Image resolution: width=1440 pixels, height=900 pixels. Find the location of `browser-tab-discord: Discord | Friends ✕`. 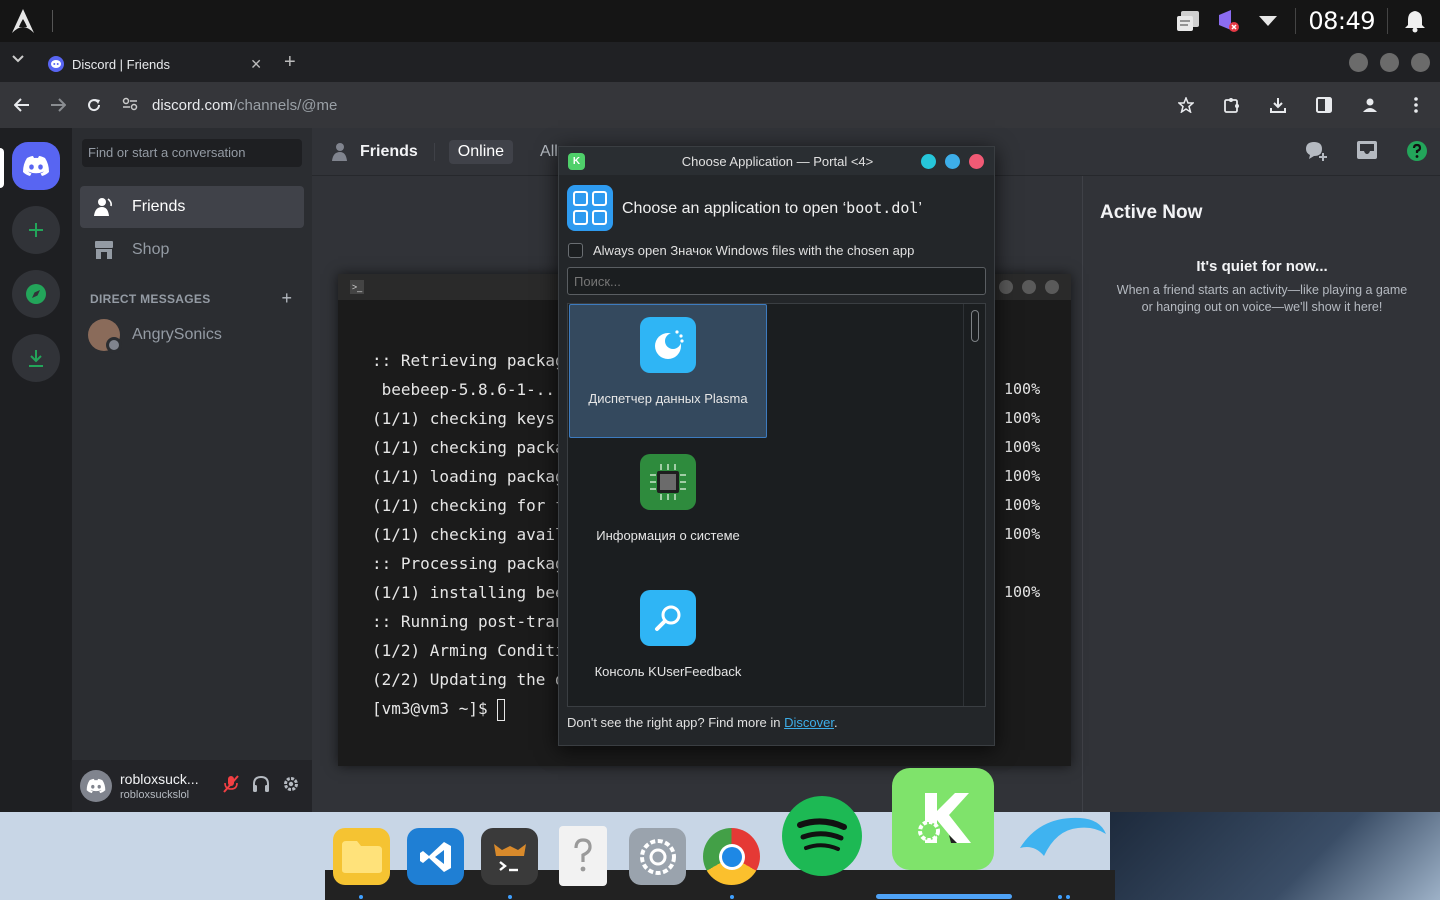

browser-tab-discord: Discord | Friends ✕ is located at coordinates (154, 64).